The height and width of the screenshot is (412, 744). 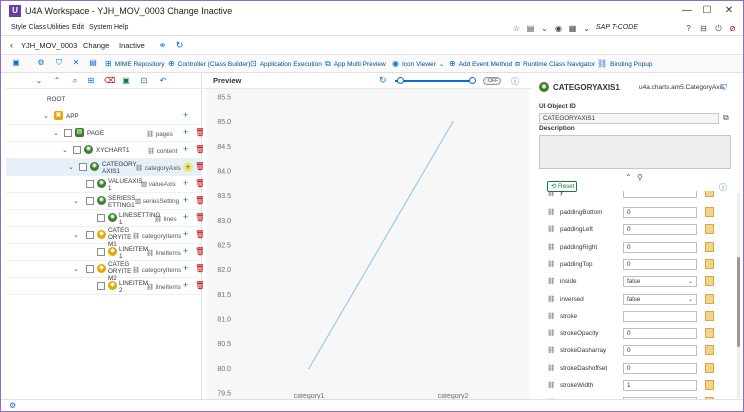 I want to click on mime-repository-button: ⊞ MIME Repository, so click(x=135, y=63).